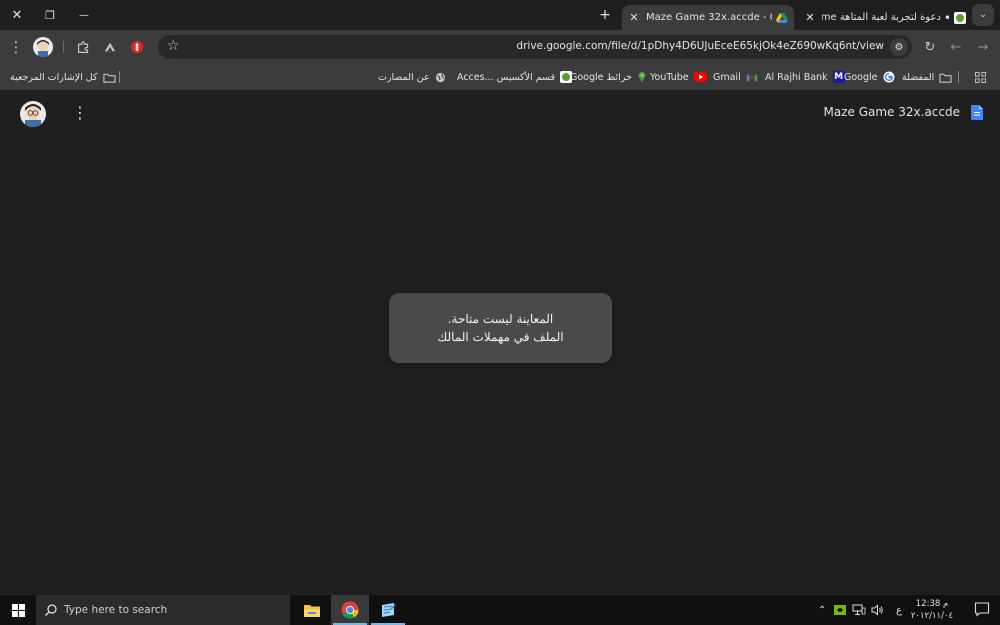  What do you see at coordinates (708, 17) in the screenshot?
I see `tab-active: ✕ Maze Game 32x.accde - Google Drive` at bounding box center [708, 17].